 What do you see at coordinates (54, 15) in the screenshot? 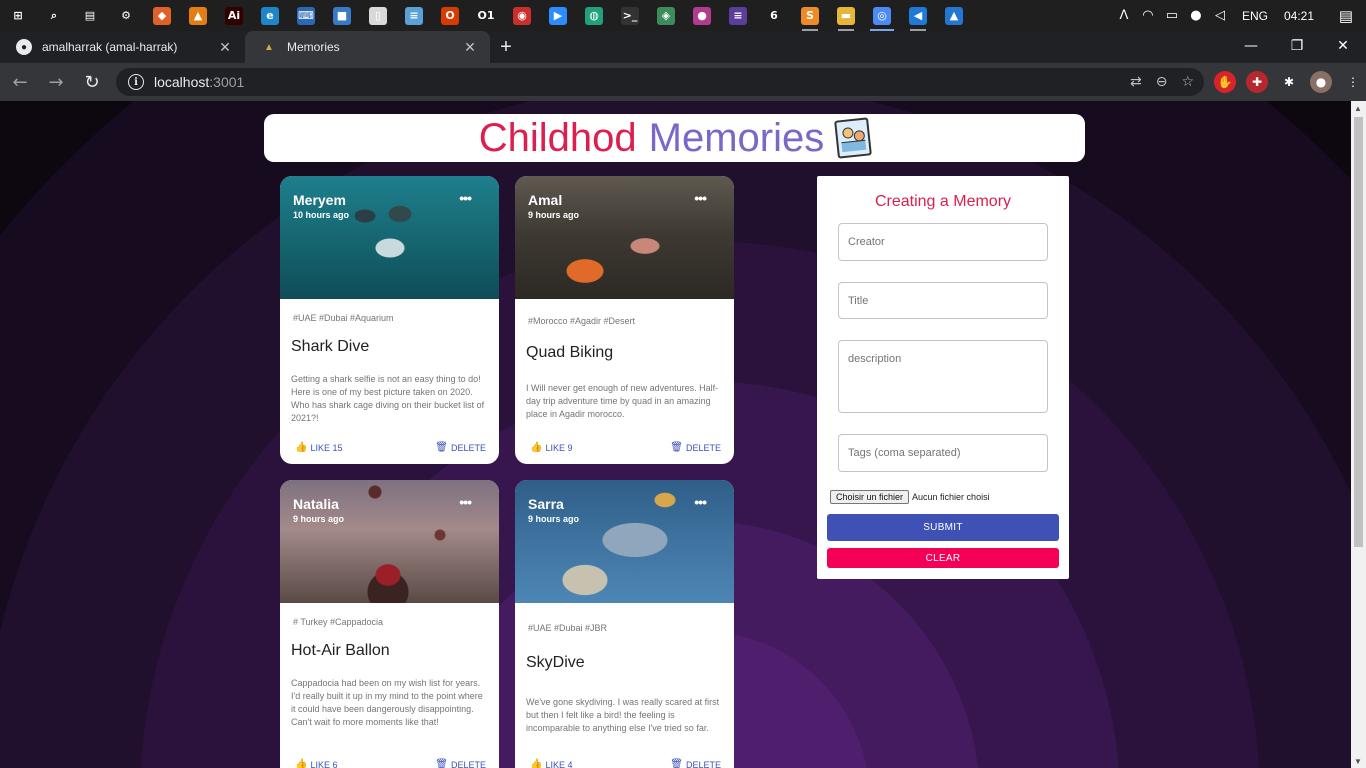
I see `taskbar-search-button: ⌕` at bounding box center [54, 15].